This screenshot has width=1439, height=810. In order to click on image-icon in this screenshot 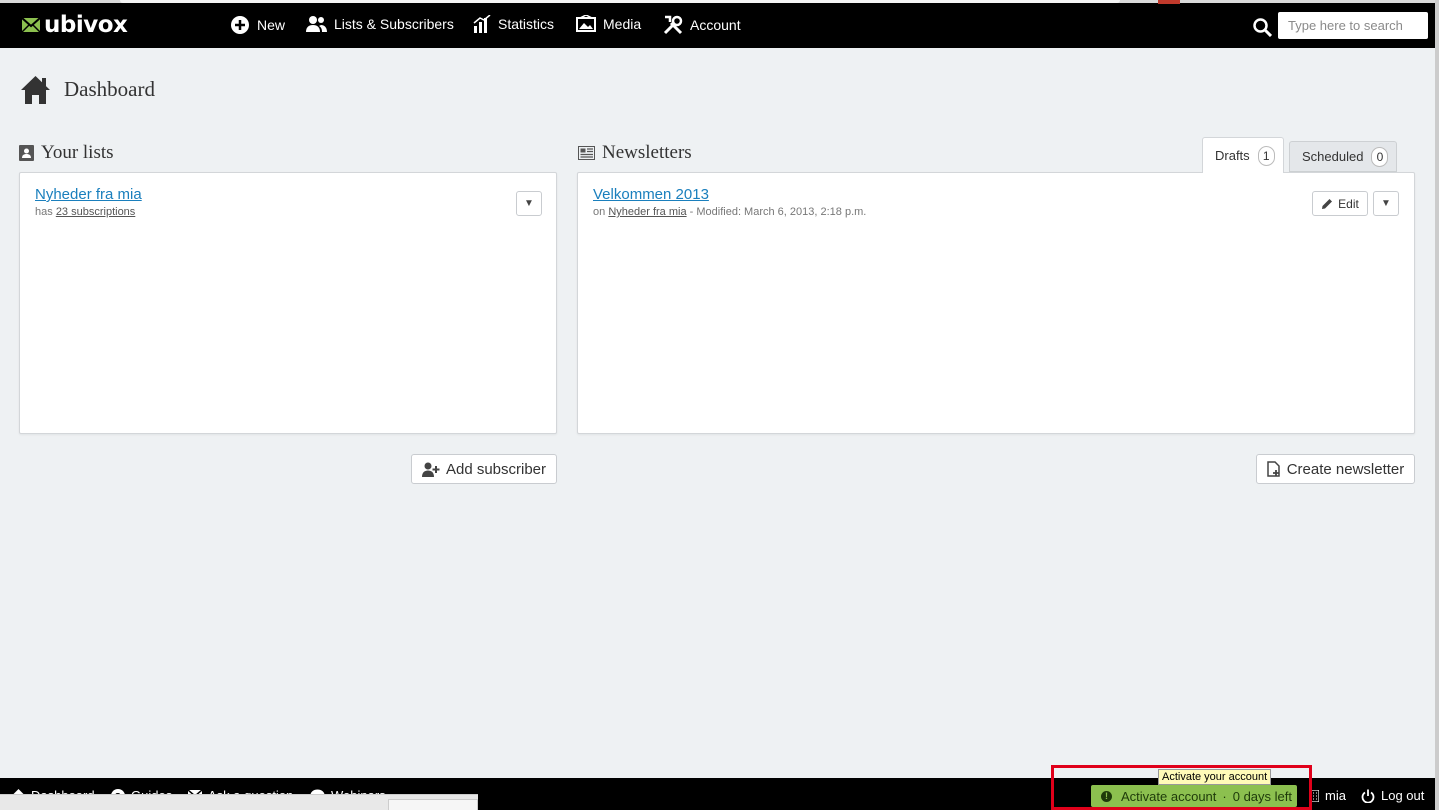, I will do `click(586, 23)`.